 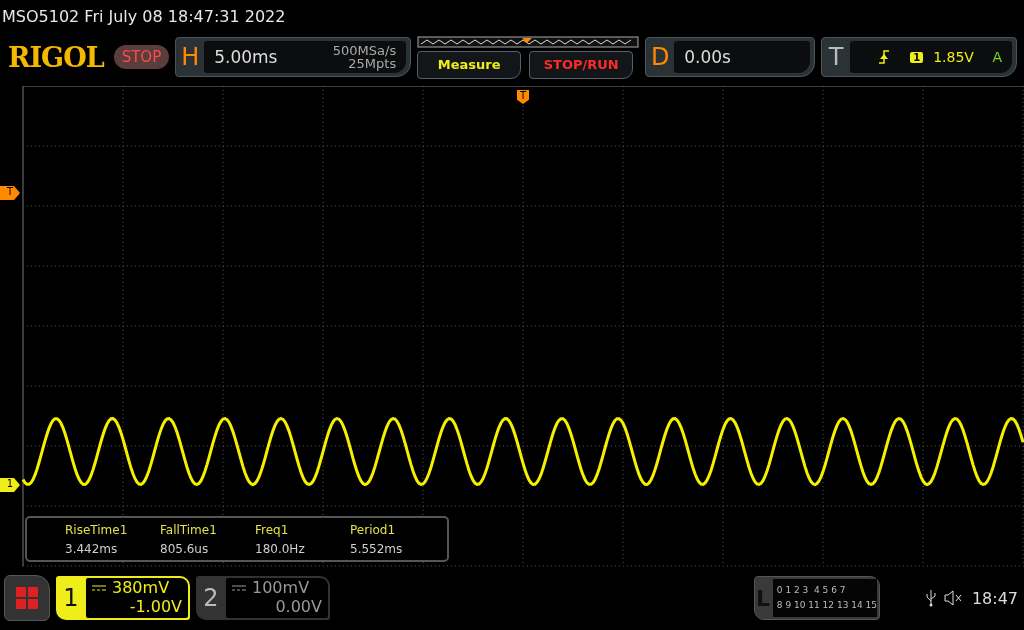 What do you see at coordinates (246, 57) in the screenshot?
I see `timebase-value: 5.00ms` at bounding box center [246, 57].